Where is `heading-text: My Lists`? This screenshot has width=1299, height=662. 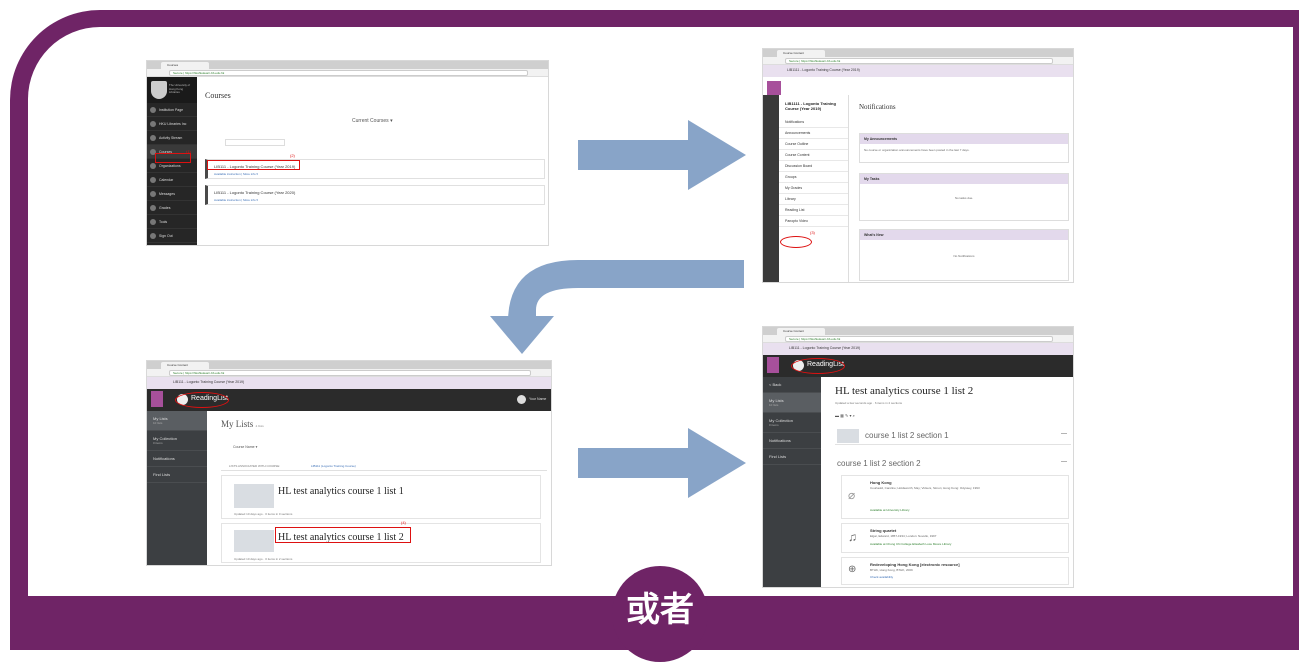
heading-text: My Lists is located at coordinates (237, 424).